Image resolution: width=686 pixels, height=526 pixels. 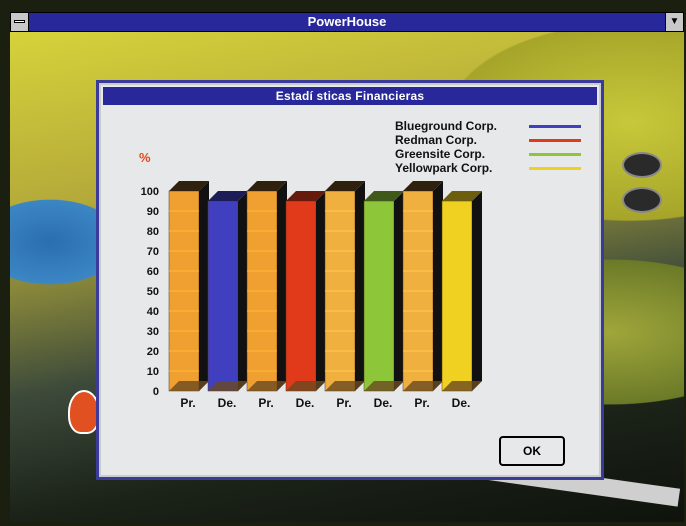 I want to click on y-tick-label: 0, so click(x=156, y=392).